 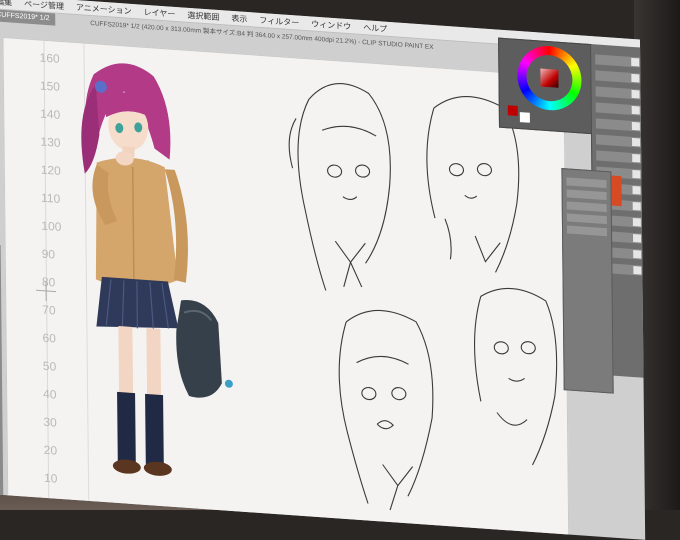 I want to click on saturation-square, so click(x=549, y=78).